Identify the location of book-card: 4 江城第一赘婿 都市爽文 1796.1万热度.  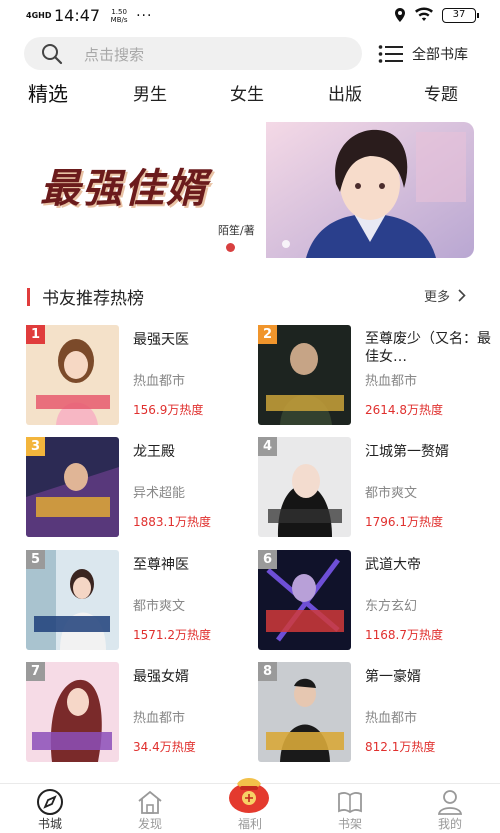
(373, 487).